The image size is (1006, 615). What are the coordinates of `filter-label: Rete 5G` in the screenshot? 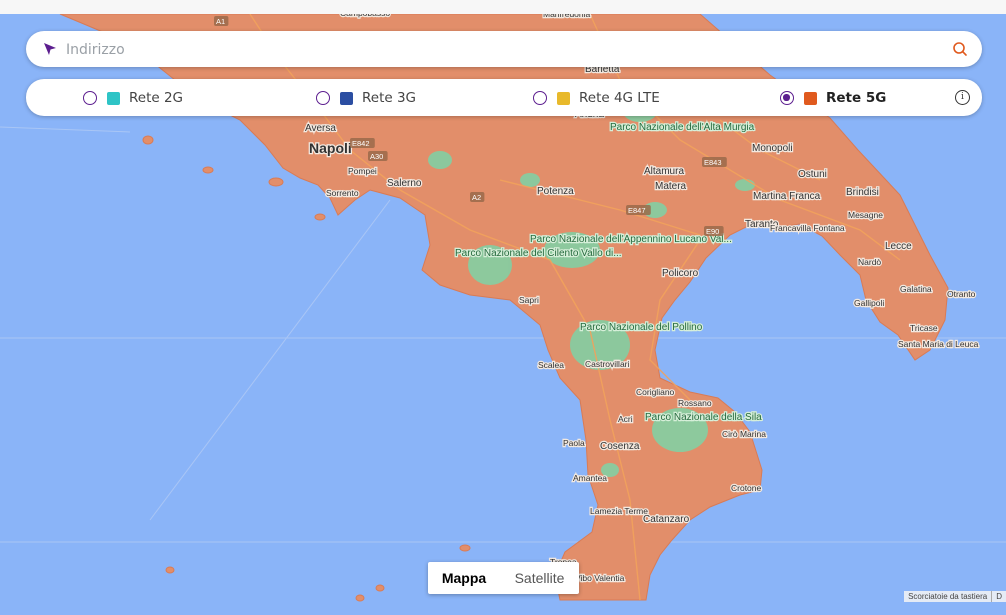 It's located at (856, 98).